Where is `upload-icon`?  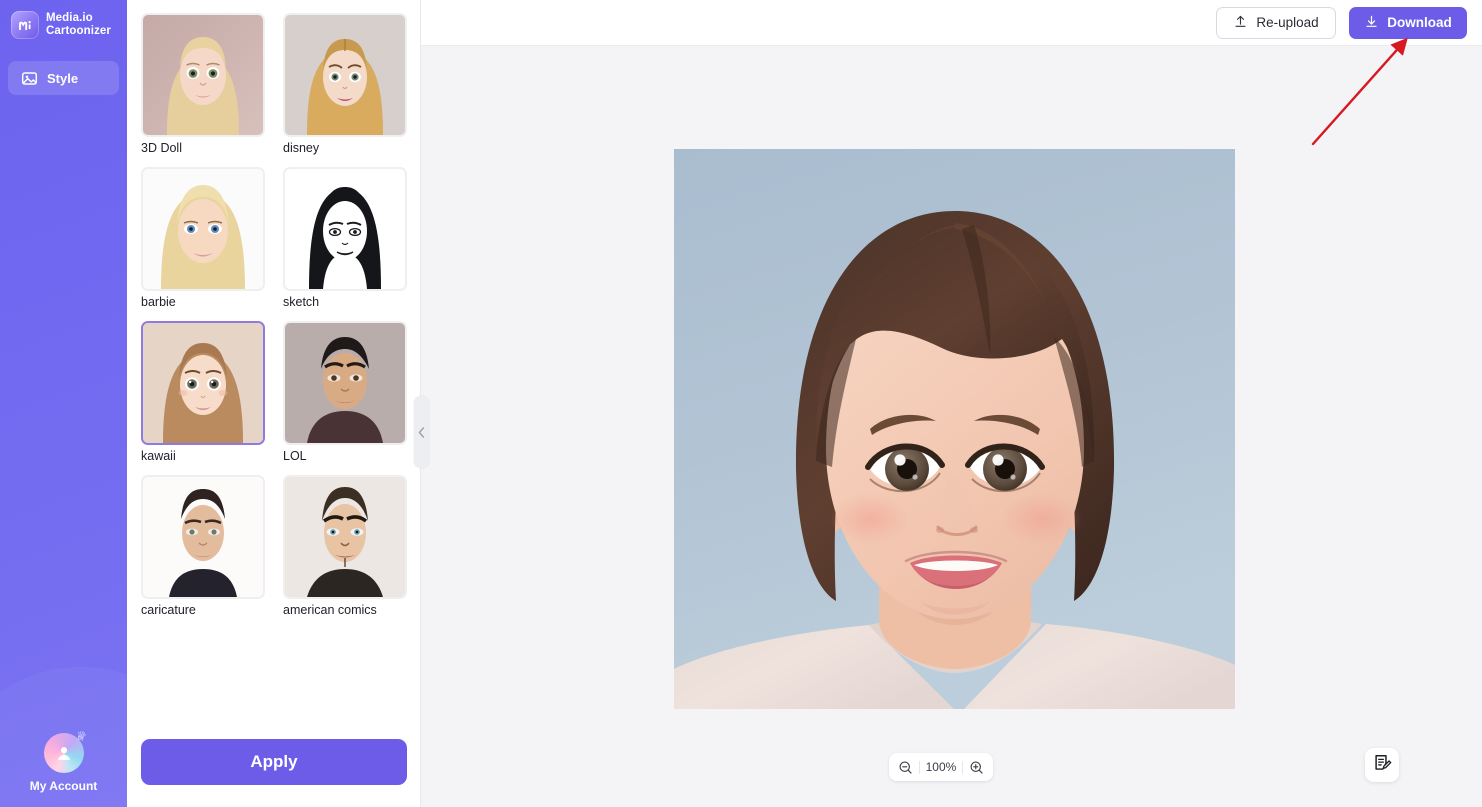
upload-icon is located at coordinates (1240, 23).